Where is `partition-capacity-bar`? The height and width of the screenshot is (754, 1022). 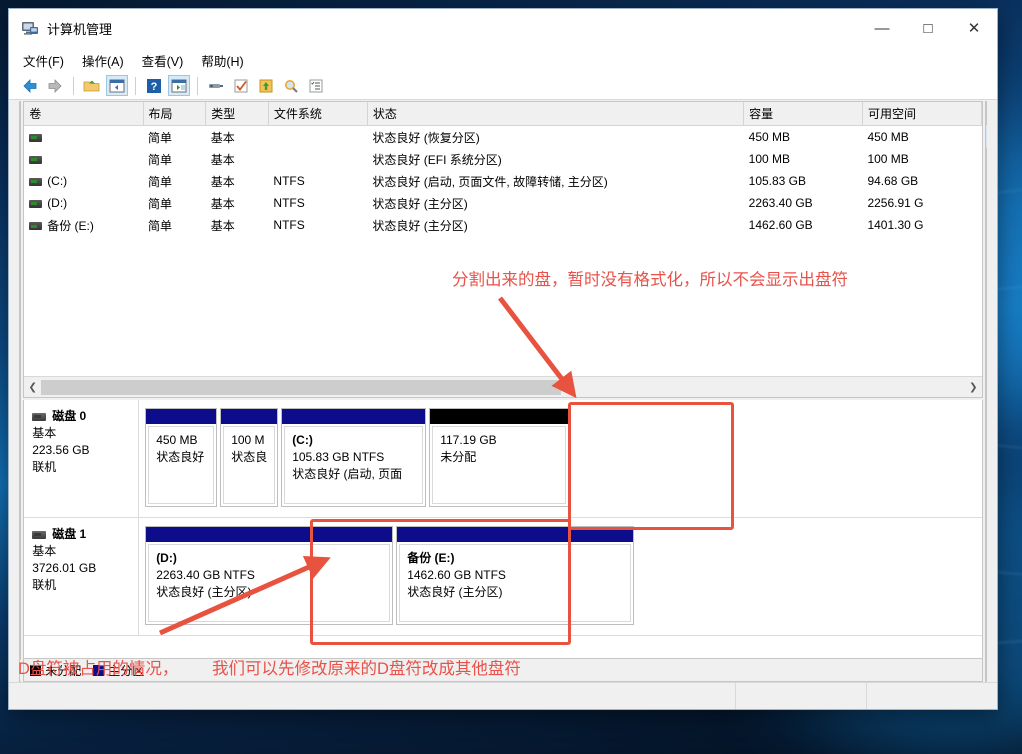
partition-capacity-bar is located at coordinates (181, 416).